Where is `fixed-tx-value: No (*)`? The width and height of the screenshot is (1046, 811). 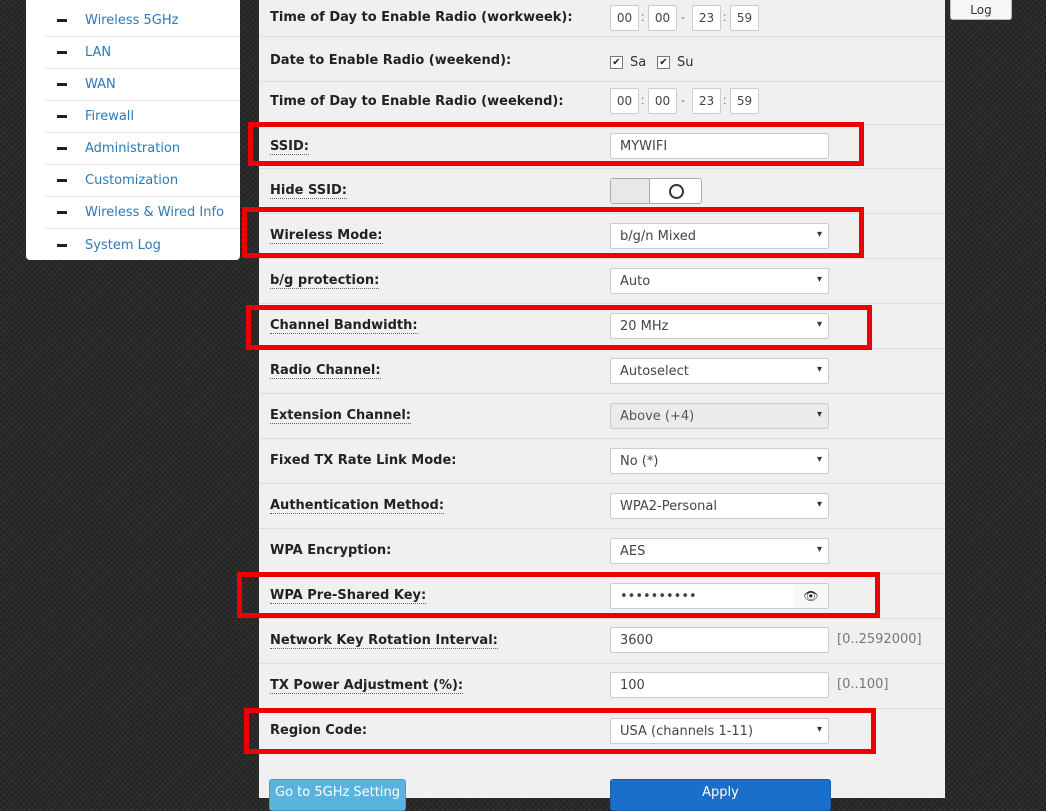
fixed-tx-value: No (*) is located at coordinates (639, 461).